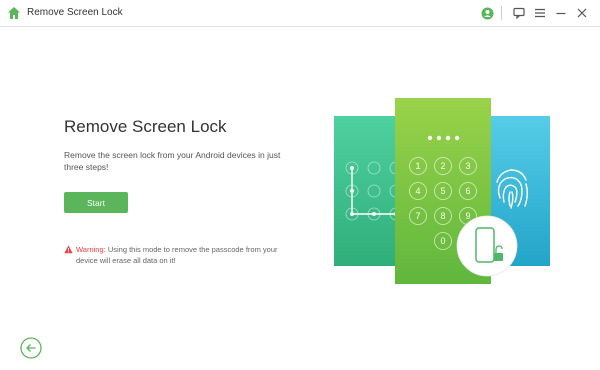  I want to click on minimize-icon, so click(561, 13).